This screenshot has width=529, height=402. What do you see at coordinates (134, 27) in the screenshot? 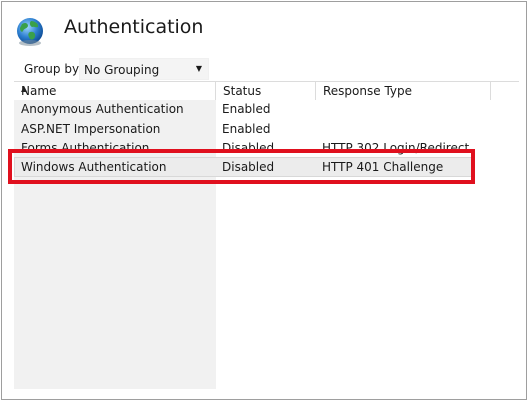
I see `page-title: Authentication` at bounding box center [134, 27].